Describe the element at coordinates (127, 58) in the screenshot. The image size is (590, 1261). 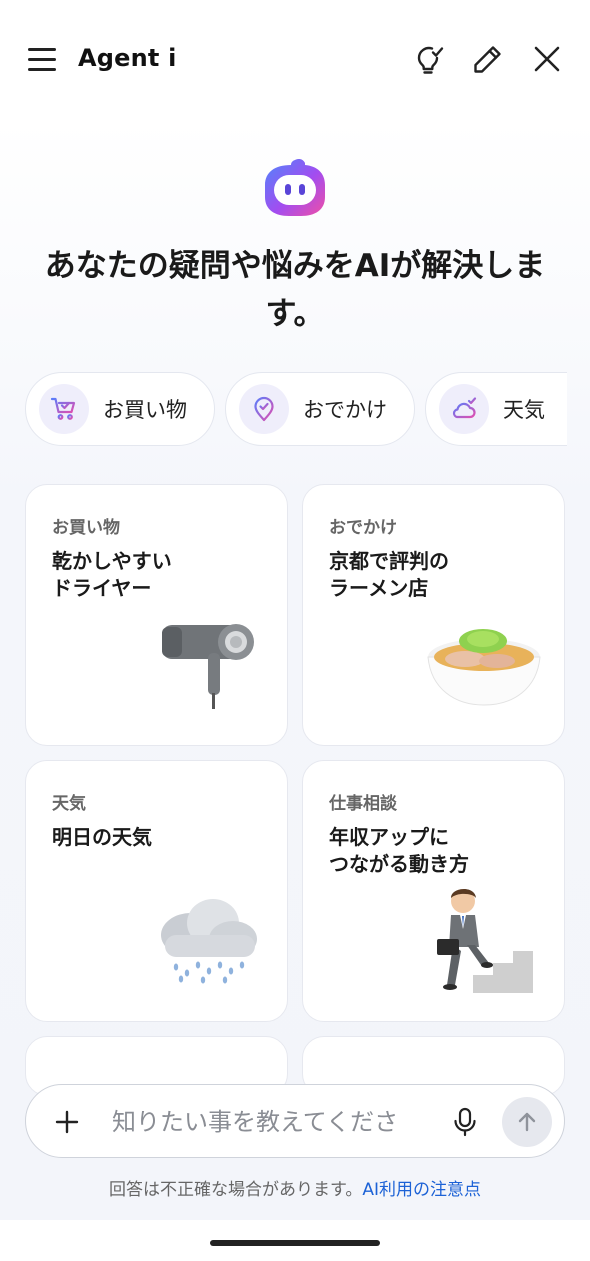
I see `app-title: Agent i` at that location.